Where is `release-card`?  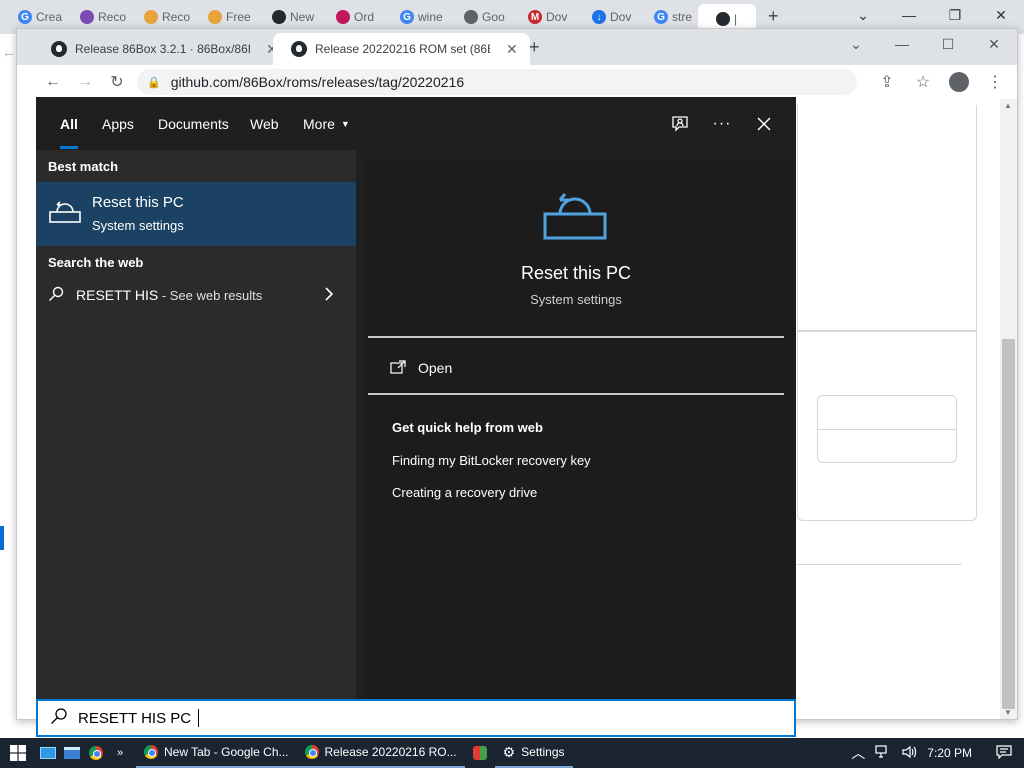 release-card is located at coordinates (887, 218).